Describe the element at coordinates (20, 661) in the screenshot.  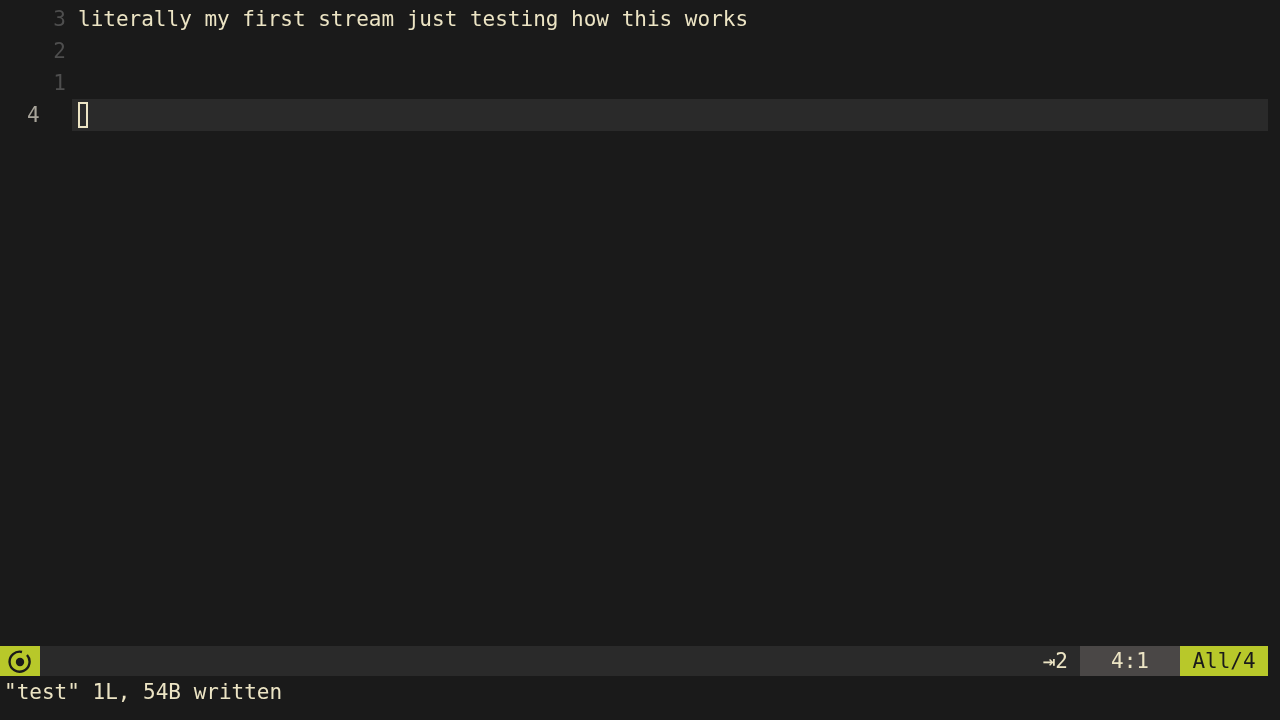
I see `target-icon` at that location.